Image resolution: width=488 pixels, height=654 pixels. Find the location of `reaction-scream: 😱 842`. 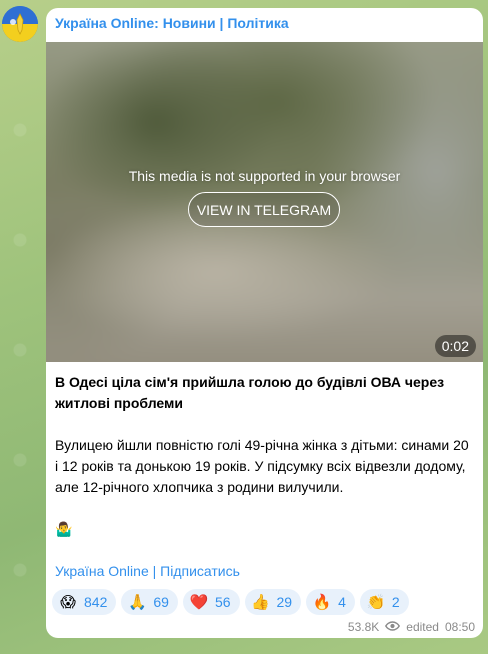

reaction-scream: 😱 842 is located at coordinates (84, 602).